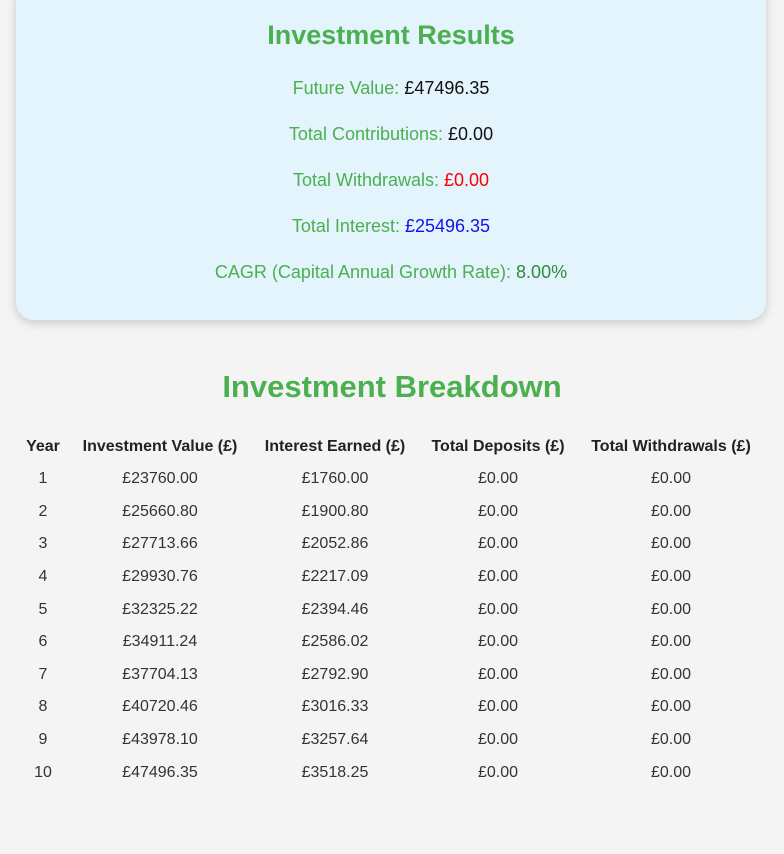  I want to click on total-contributions-label: Total Contributions:, so click(366, 134).